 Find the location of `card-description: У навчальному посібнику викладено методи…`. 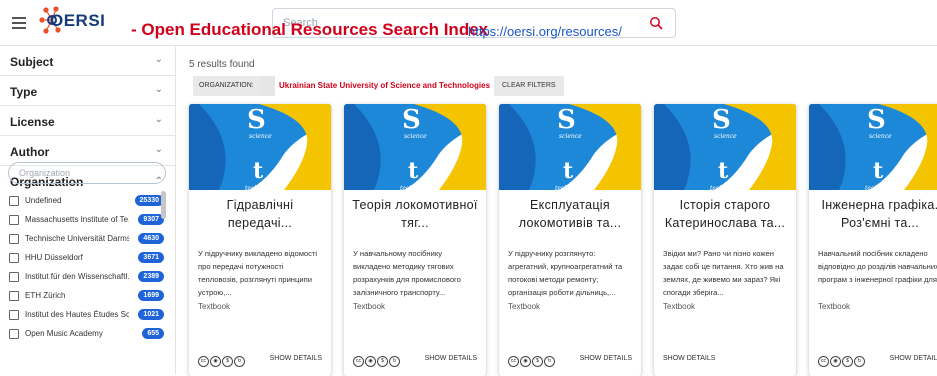

card-description: У навчальному посібнику викладено методи… is located at coordinates (407, 273).